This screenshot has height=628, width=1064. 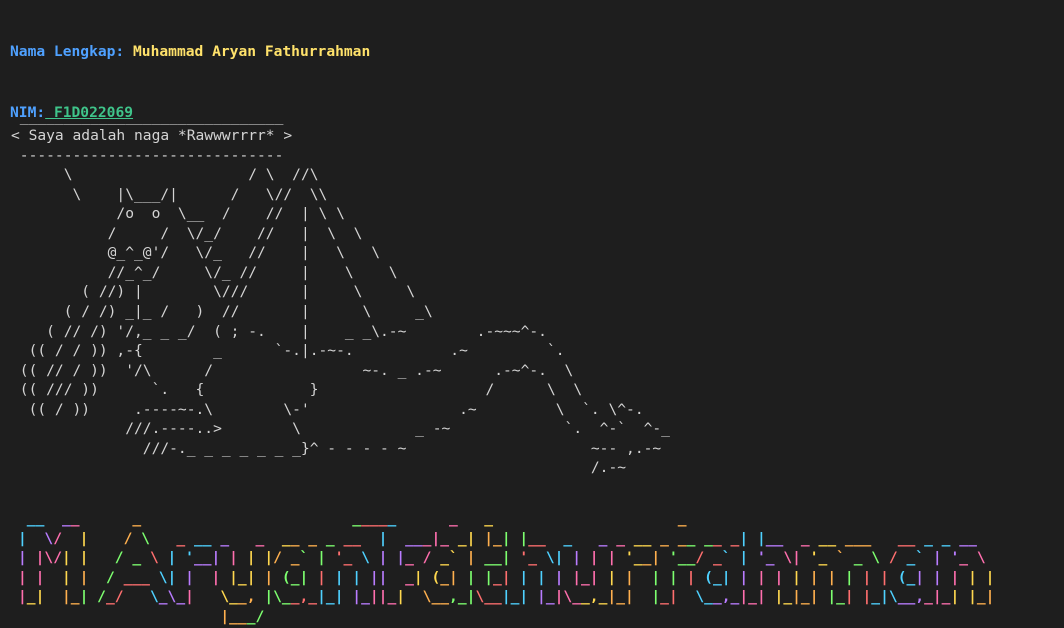 I want to click on cowsay-line: //_^_/ \/_ // | \ \, so click(x=204, y=272).